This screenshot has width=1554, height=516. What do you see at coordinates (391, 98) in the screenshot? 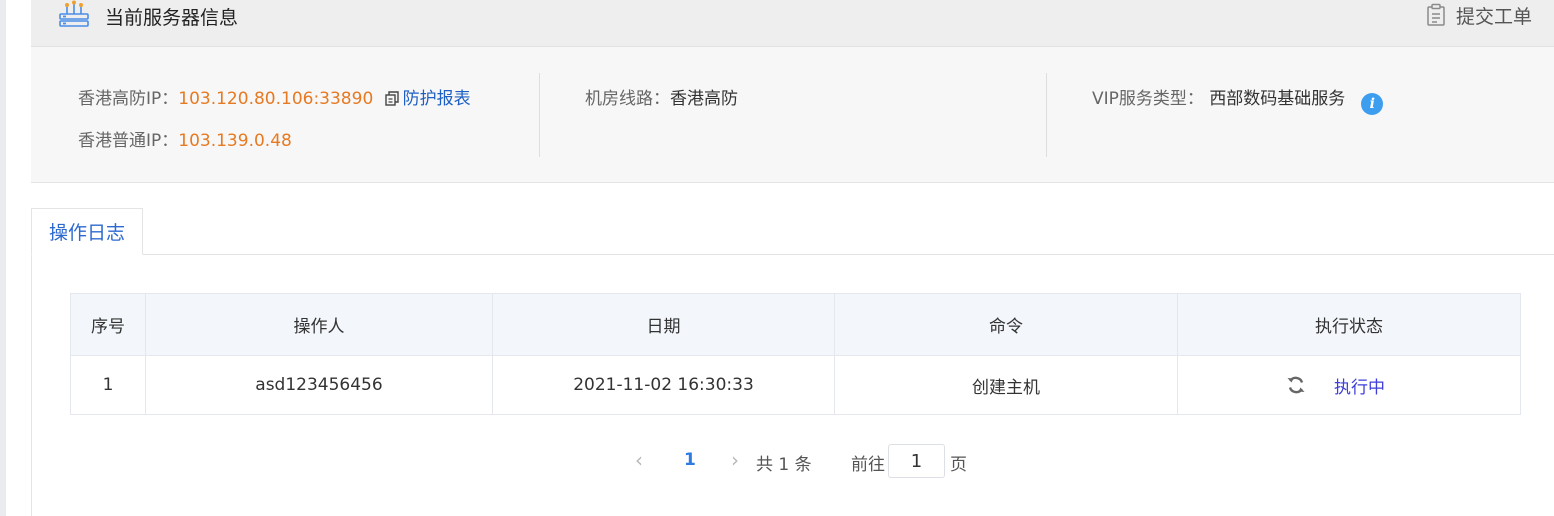
I see `copy-icon` at bounding box center [391, 98].